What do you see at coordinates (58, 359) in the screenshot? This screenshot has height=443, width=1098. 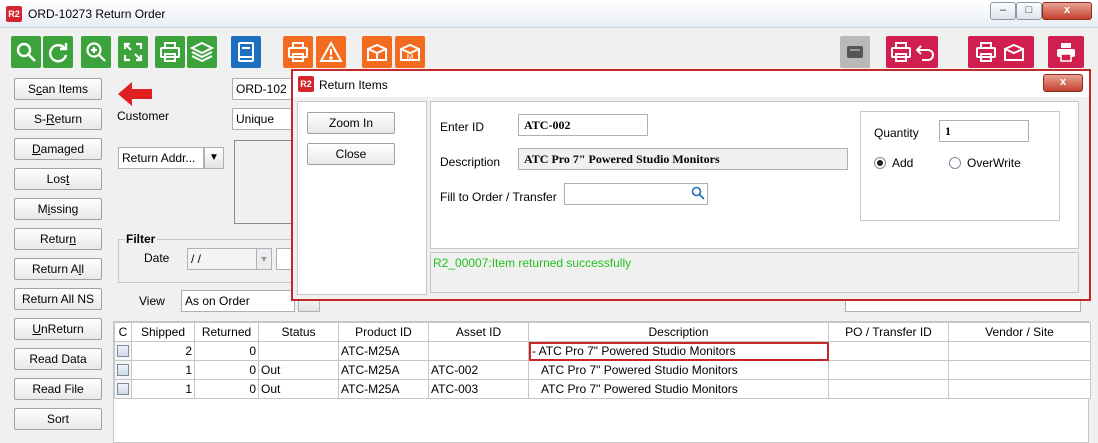 I see `sidebar-button-read-data: Read Data` at bounding box center [58, 359].